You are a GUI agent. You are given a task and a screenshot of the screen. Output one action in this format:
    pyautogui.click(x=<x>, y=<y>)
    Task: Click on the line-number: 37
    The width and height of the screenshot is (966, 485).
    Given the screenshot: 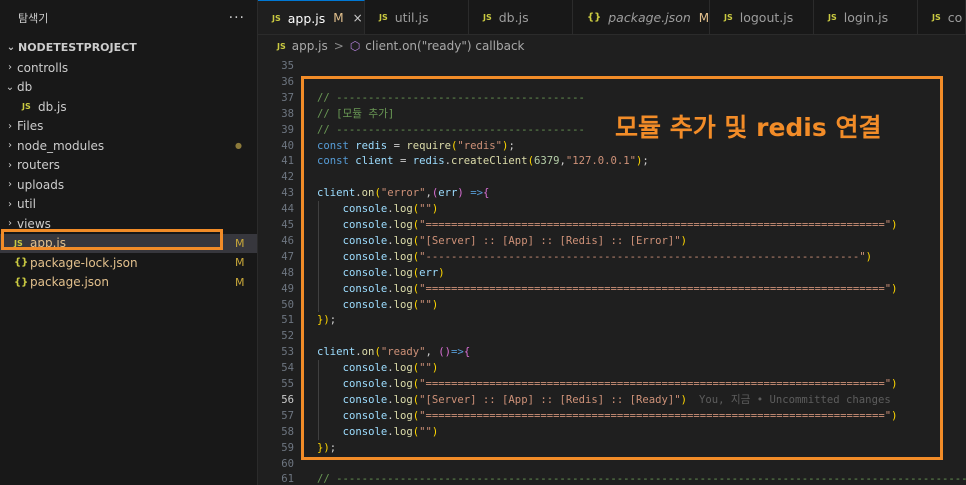 What is the action you would take?
    pyautogui.click(x=287, y=97)
    